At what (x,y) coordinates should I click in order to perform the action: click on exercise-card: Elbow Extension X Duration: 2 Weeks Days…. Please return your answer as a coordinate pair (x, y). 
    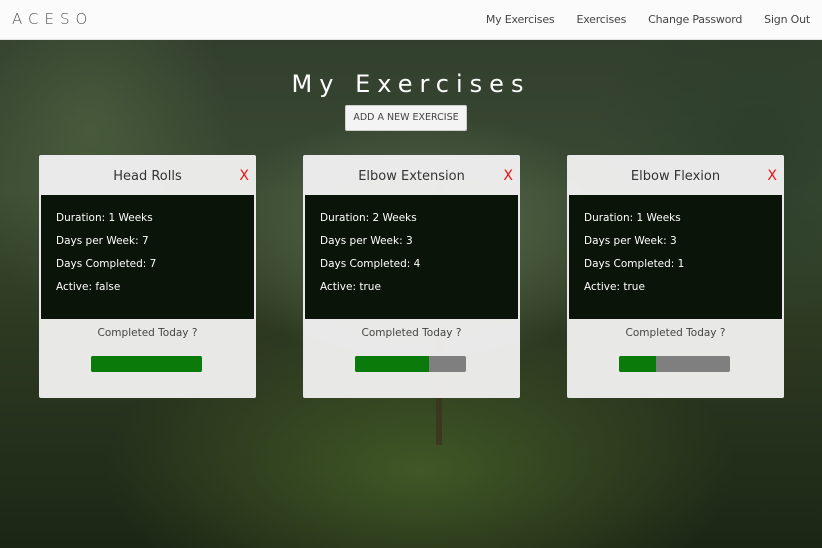
    Looking at the image, I should click on (411, 276).